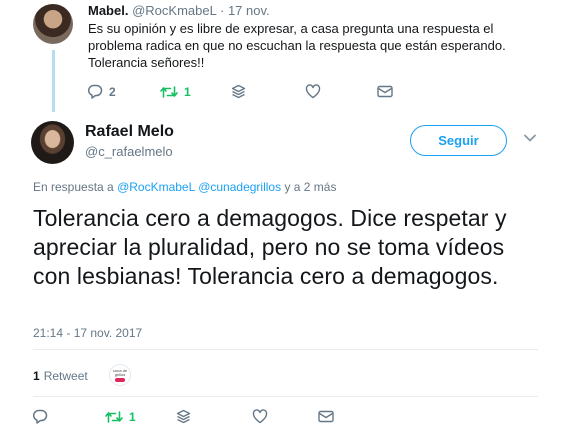 The image size is (568, 434). What do you see at coordinates (530, 138) in the screenshot?
I see `chevron-down-icon` at bounding box center [530, 138].